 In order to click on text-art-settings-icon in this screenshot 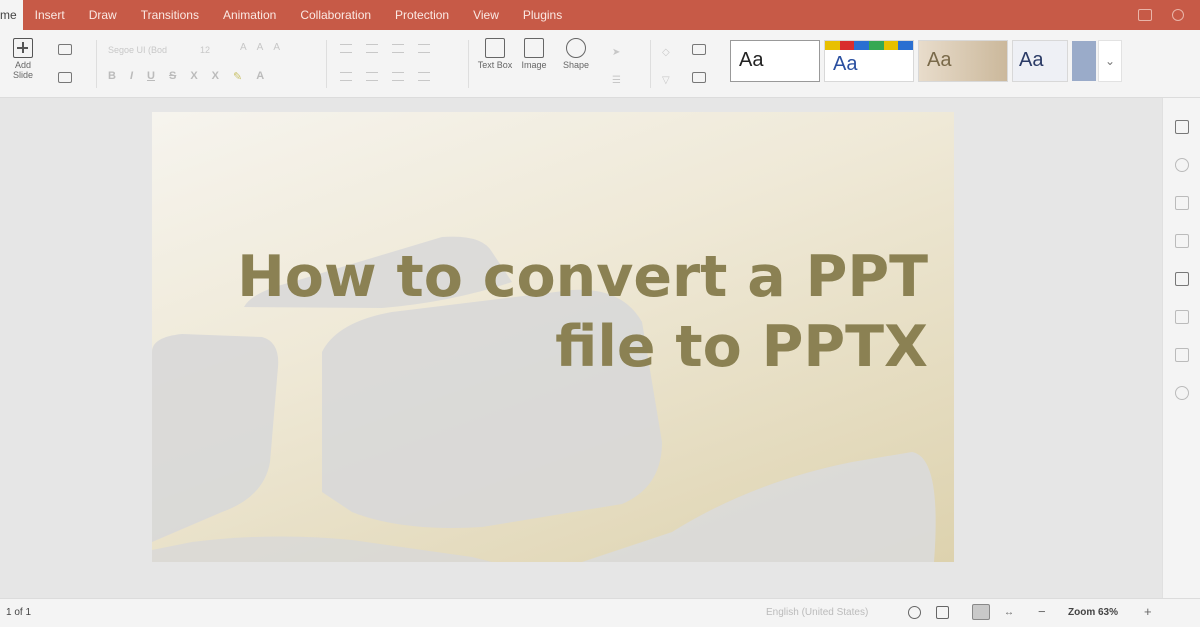, I will do `click(1182, 355)`.